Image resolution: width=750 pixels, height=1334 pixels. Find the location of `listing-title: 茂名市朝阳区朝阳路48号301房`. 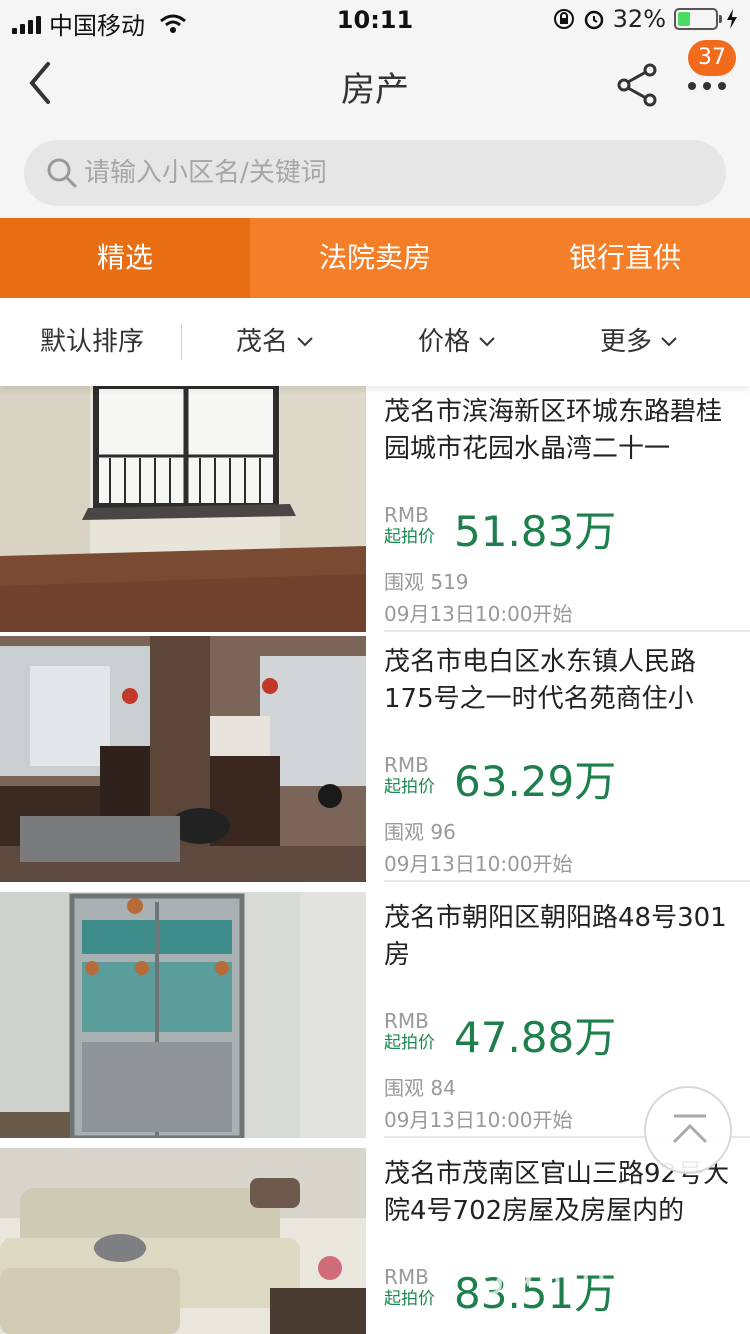

listing-title: 茂名市朝阳区朝阳路48号301房 is located at coordinates (555, 936).